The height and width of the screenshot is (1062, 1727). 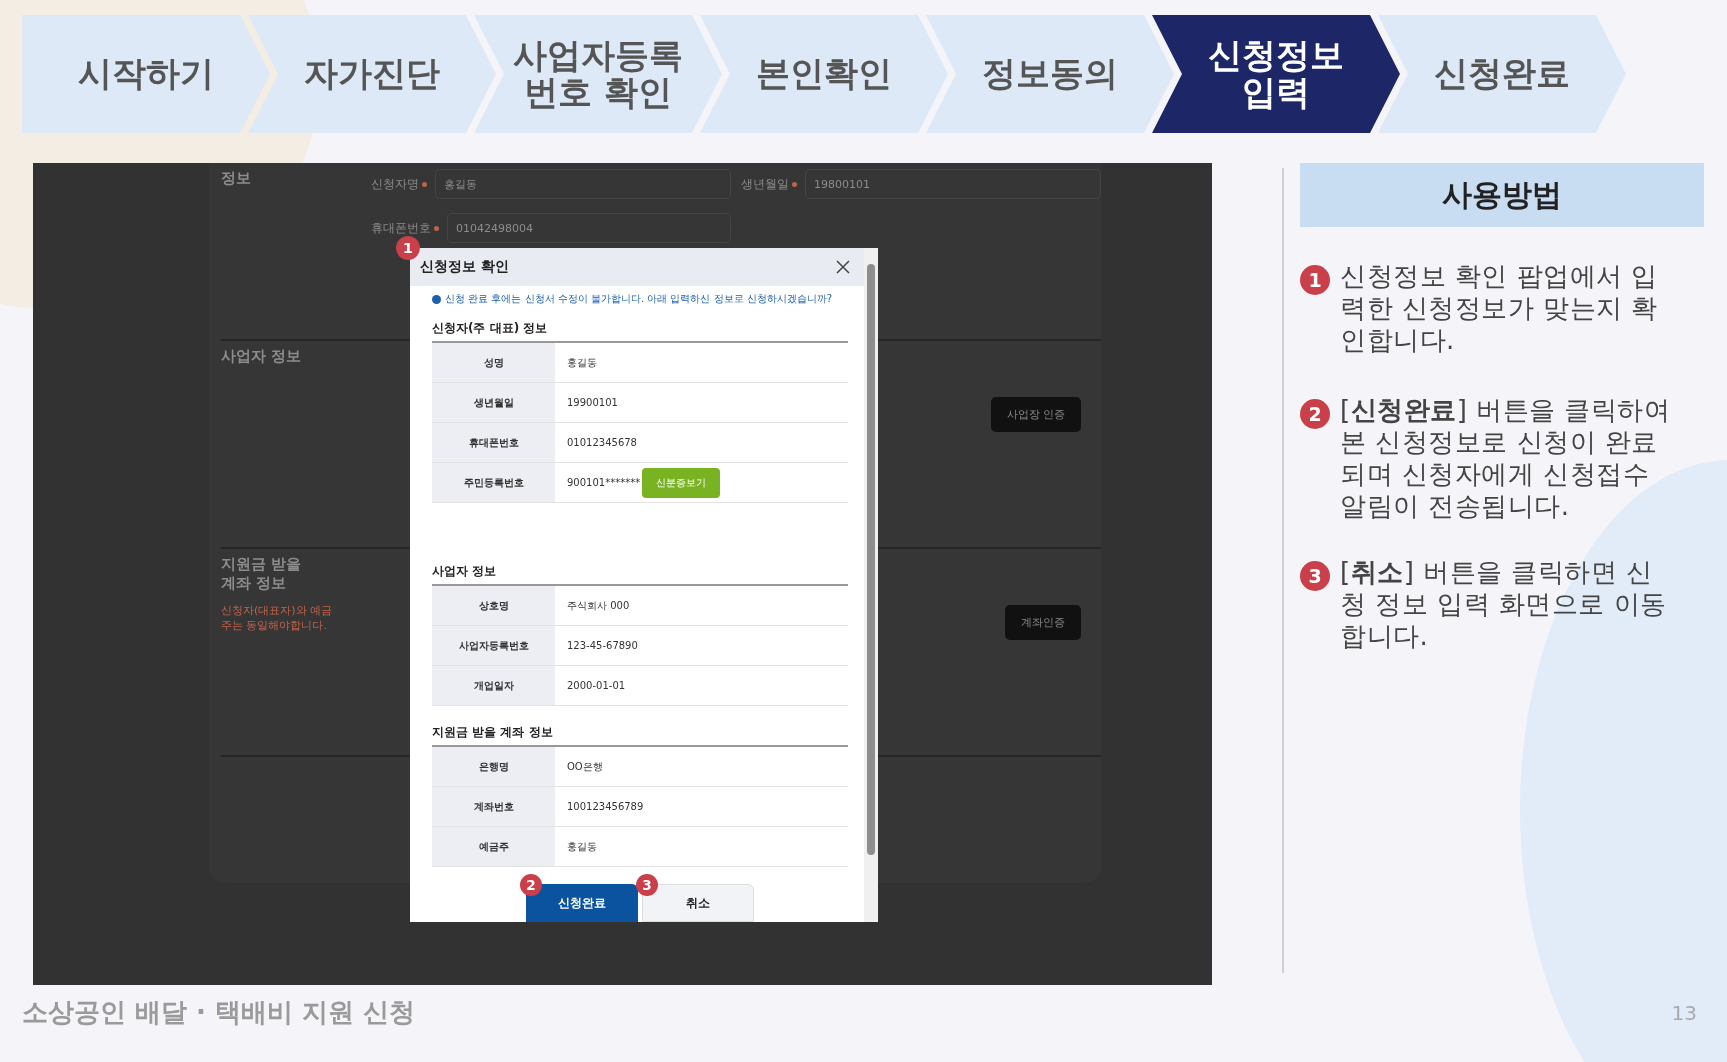 I want to click on table-label: 주민등록번호, so click(x=493, y=482).